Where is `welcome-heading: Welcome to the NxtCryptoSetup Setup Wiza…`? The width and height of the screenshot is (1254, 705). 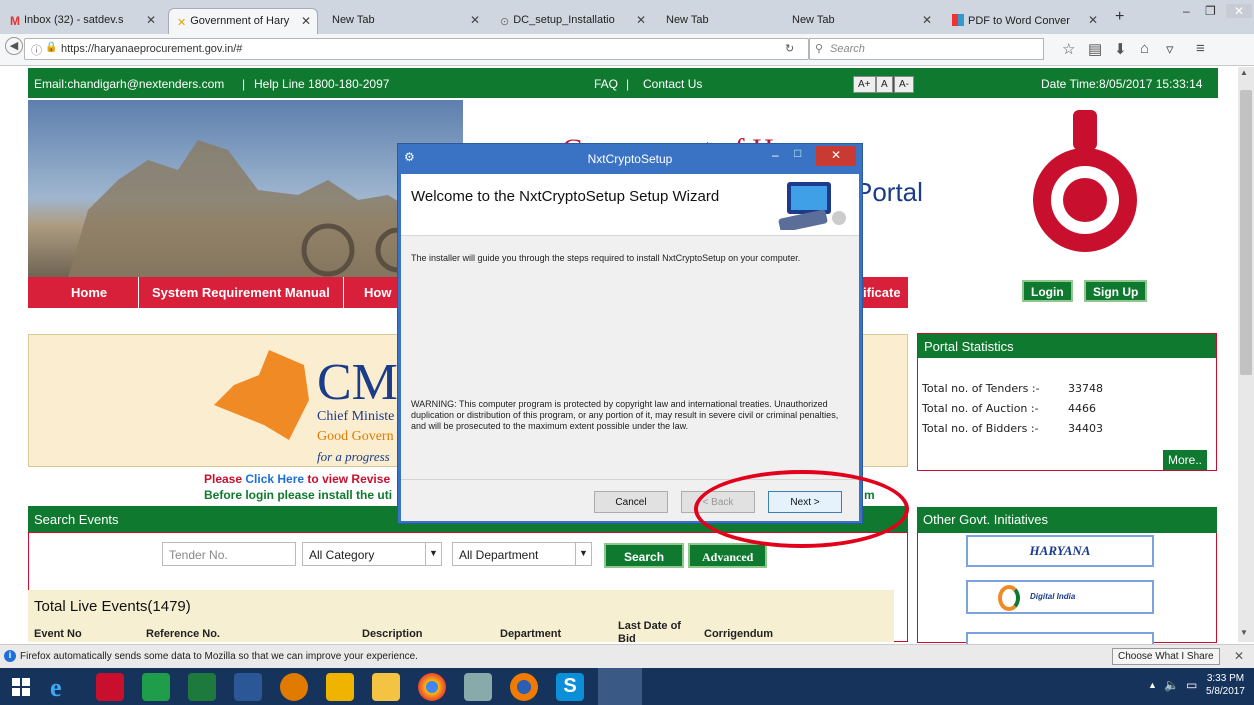
welcome-heading: Welcome to the NxtCryptoSetup Setup Wiza… is located at coordinates (565, 196).